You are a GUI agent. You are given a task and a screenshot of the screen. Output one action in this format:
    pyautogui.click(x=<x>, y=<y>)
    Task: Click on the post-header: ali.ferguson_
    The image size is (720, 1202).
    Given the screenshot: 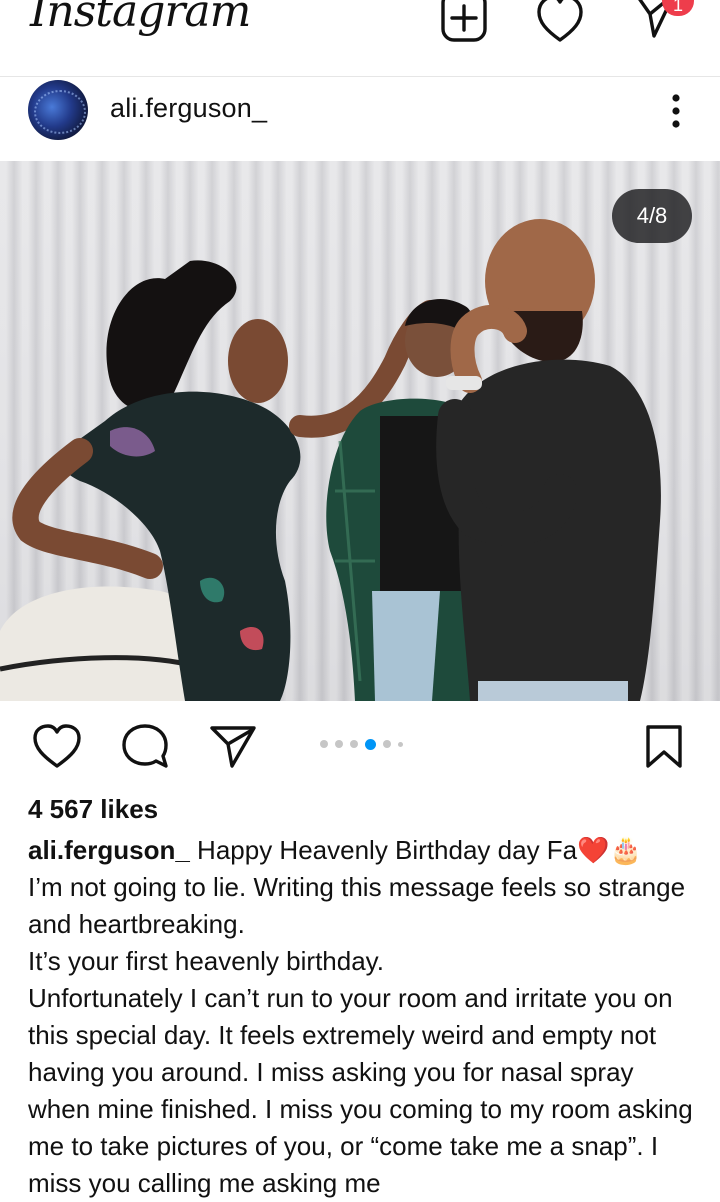 What is the action you would take?
    pyautogui.click(x=360, y=118)
    